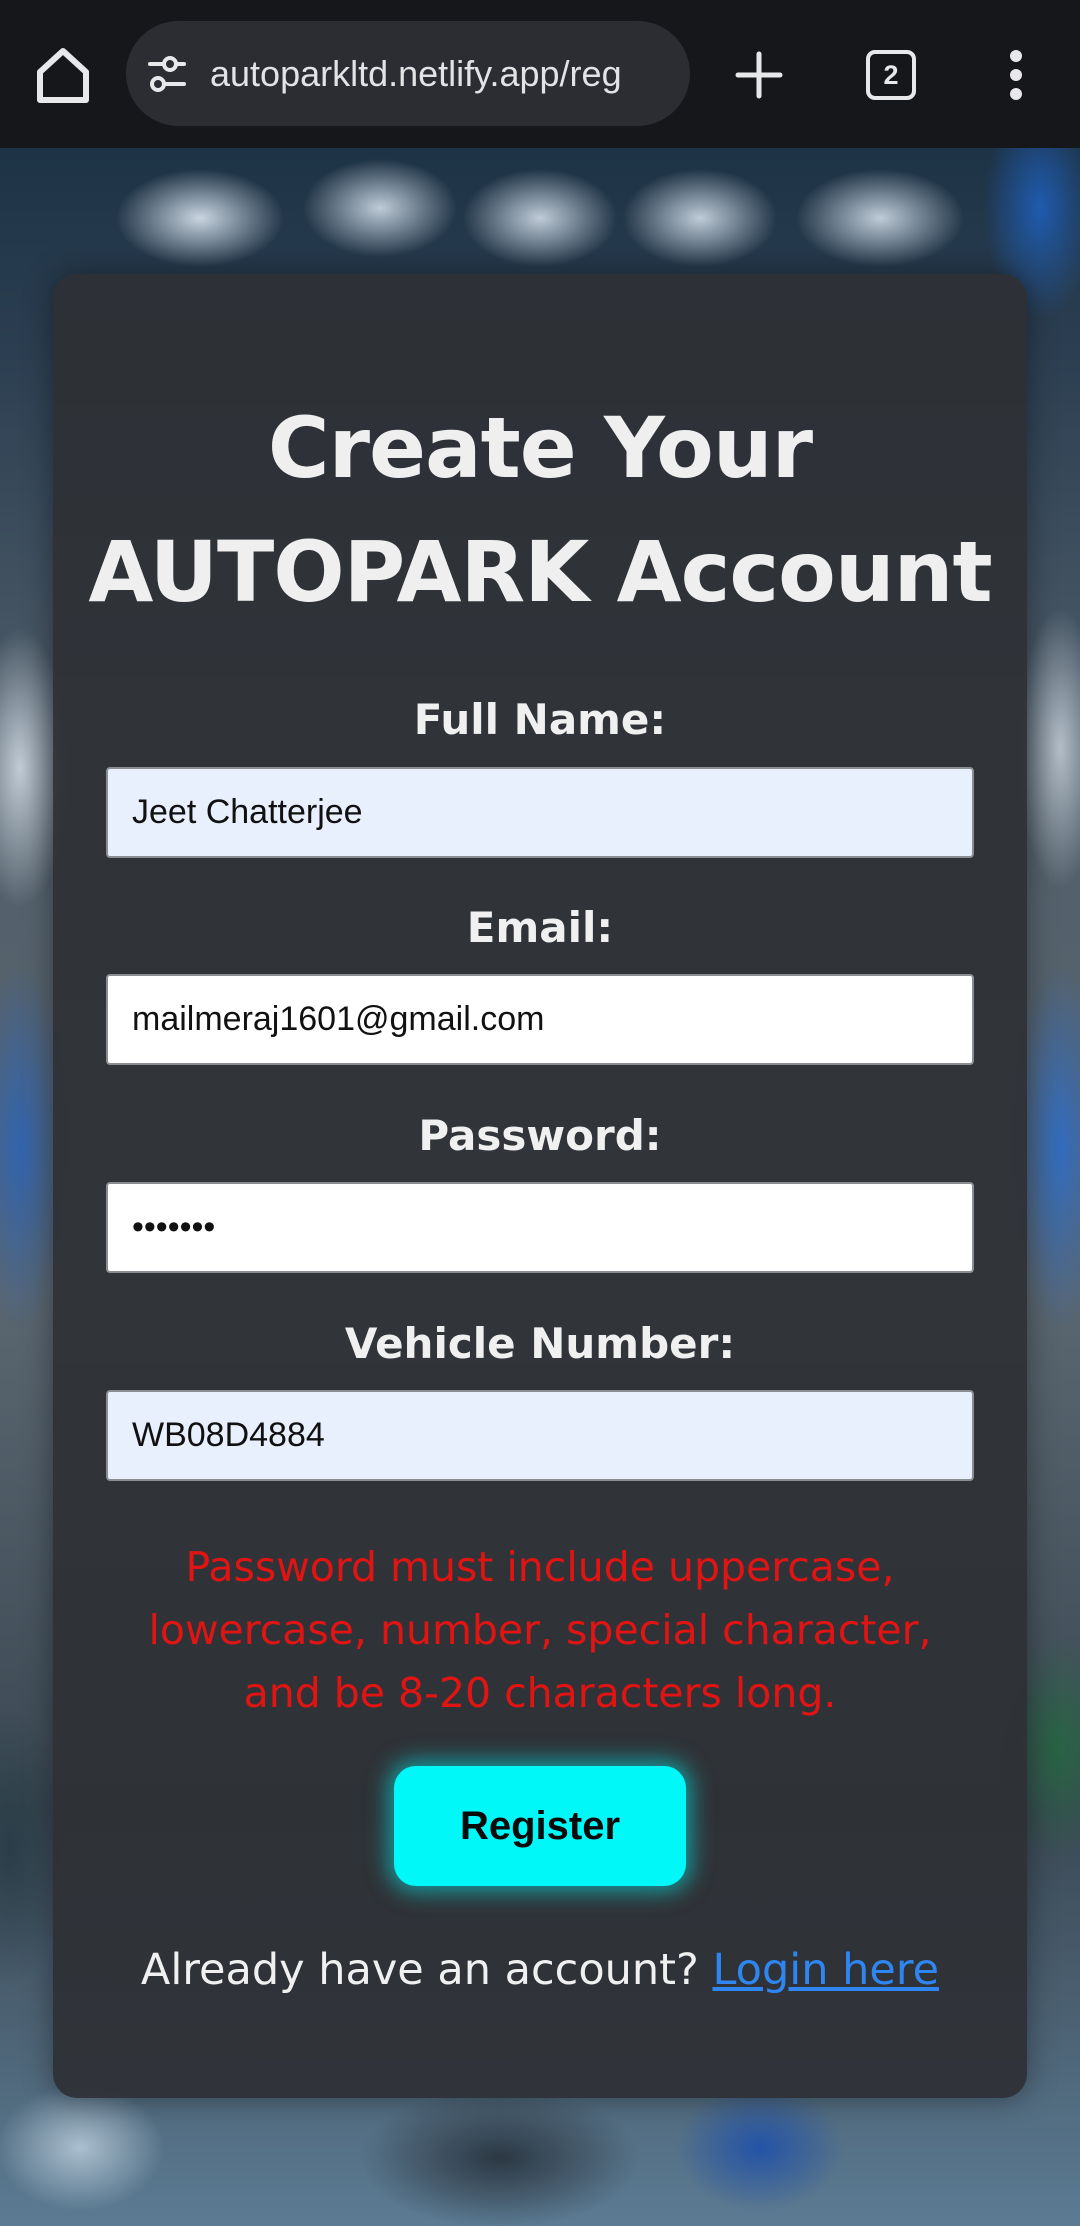 The height and width of the screenshot is (2226, 1080). Describe the element at coordinates (825, 1970) in the screenshot. I see `login-link: Login here` at that location.